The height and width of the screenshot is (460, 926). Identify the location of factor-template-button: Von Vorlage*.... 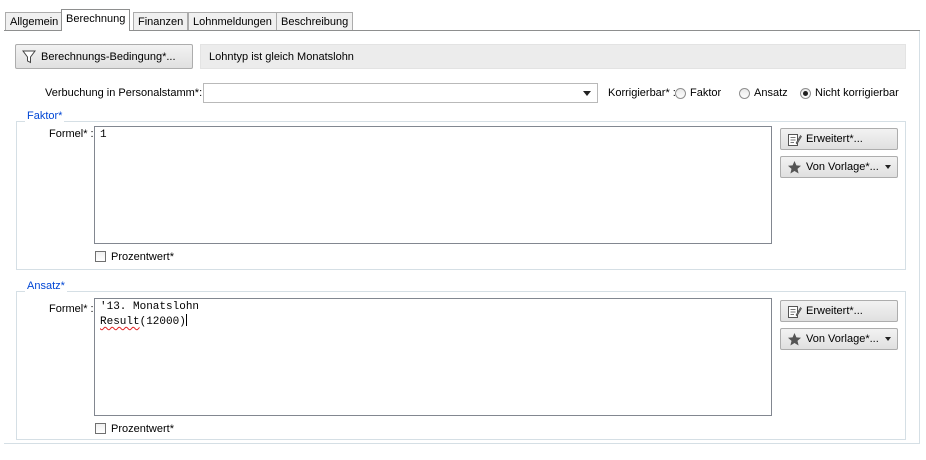
(839, 167).